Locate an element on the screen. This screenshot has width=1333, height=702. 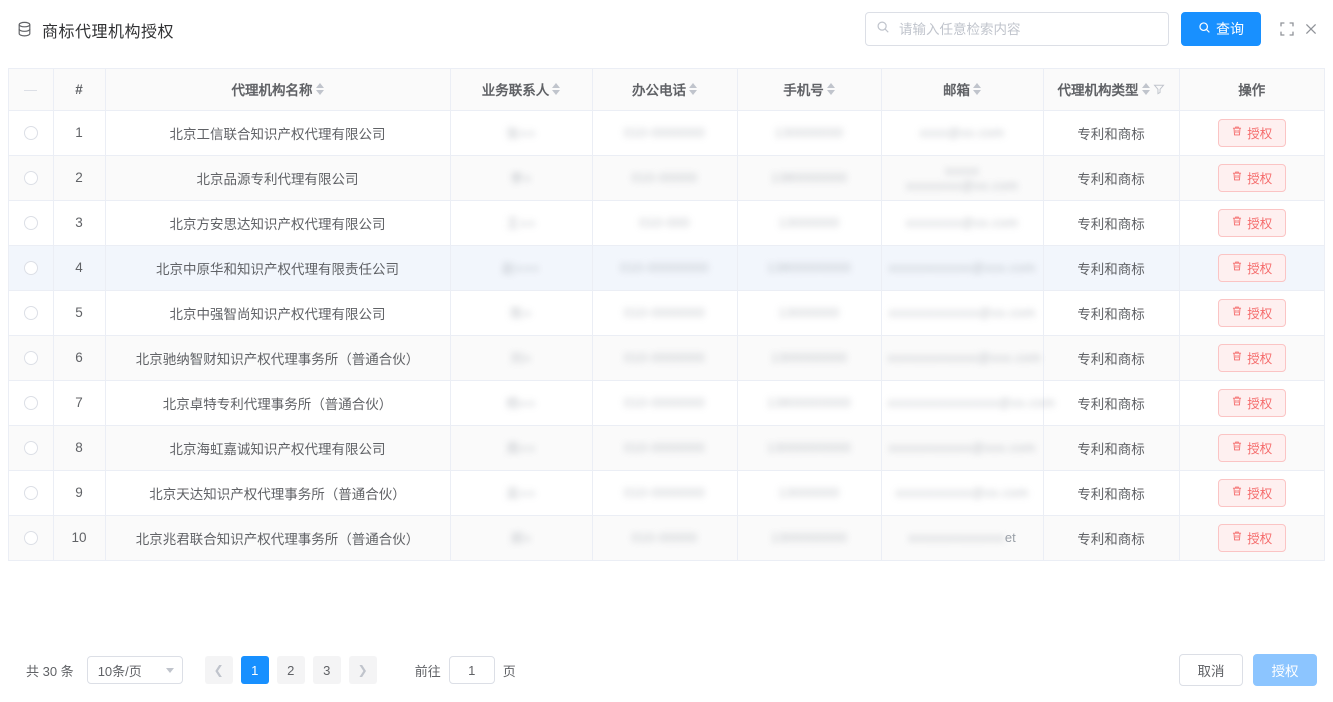
column-header-name: 代理机构名称 is located at coordinates (278, 90).